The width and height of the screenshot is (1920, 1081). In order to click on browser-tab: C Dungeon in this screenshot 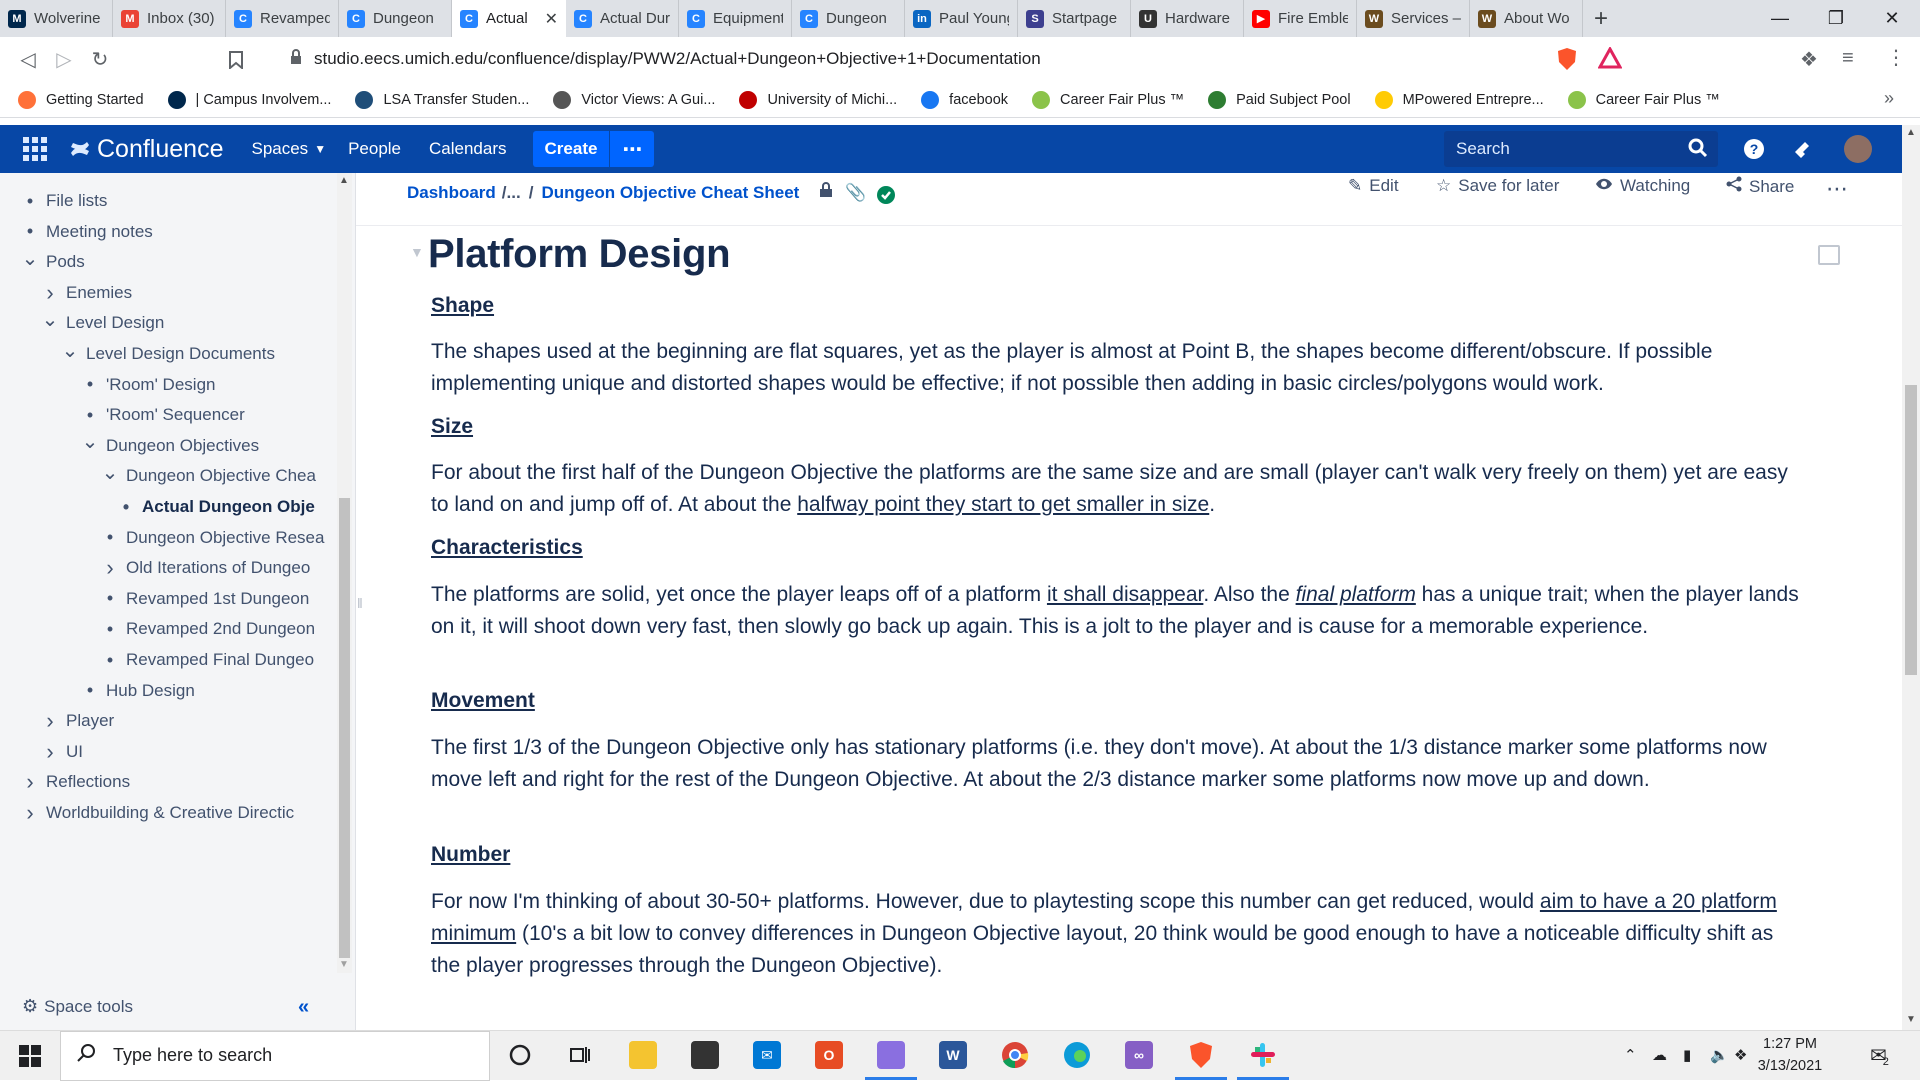, I will do `click(848, 18)`.